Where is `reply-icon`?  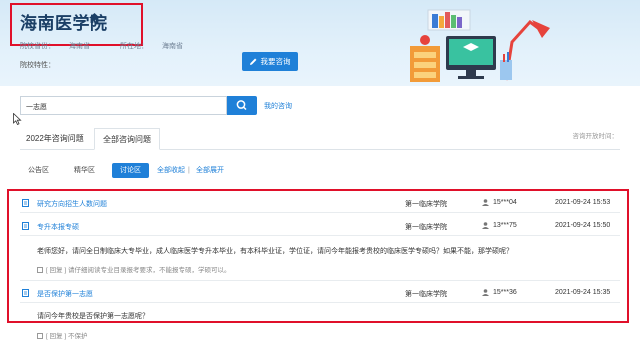
reply-icon is located at coordinates (40, 336).